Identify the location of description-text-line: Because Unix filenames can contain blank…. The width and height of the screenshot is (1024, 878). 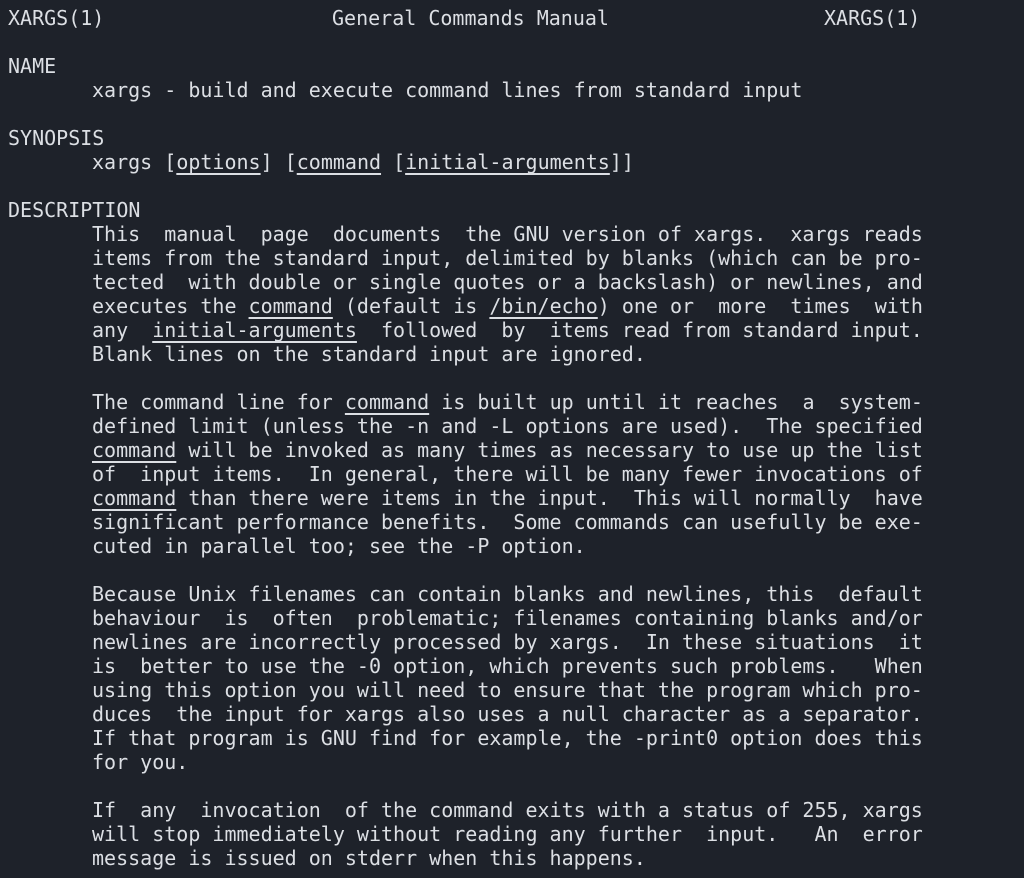
(507, 594).